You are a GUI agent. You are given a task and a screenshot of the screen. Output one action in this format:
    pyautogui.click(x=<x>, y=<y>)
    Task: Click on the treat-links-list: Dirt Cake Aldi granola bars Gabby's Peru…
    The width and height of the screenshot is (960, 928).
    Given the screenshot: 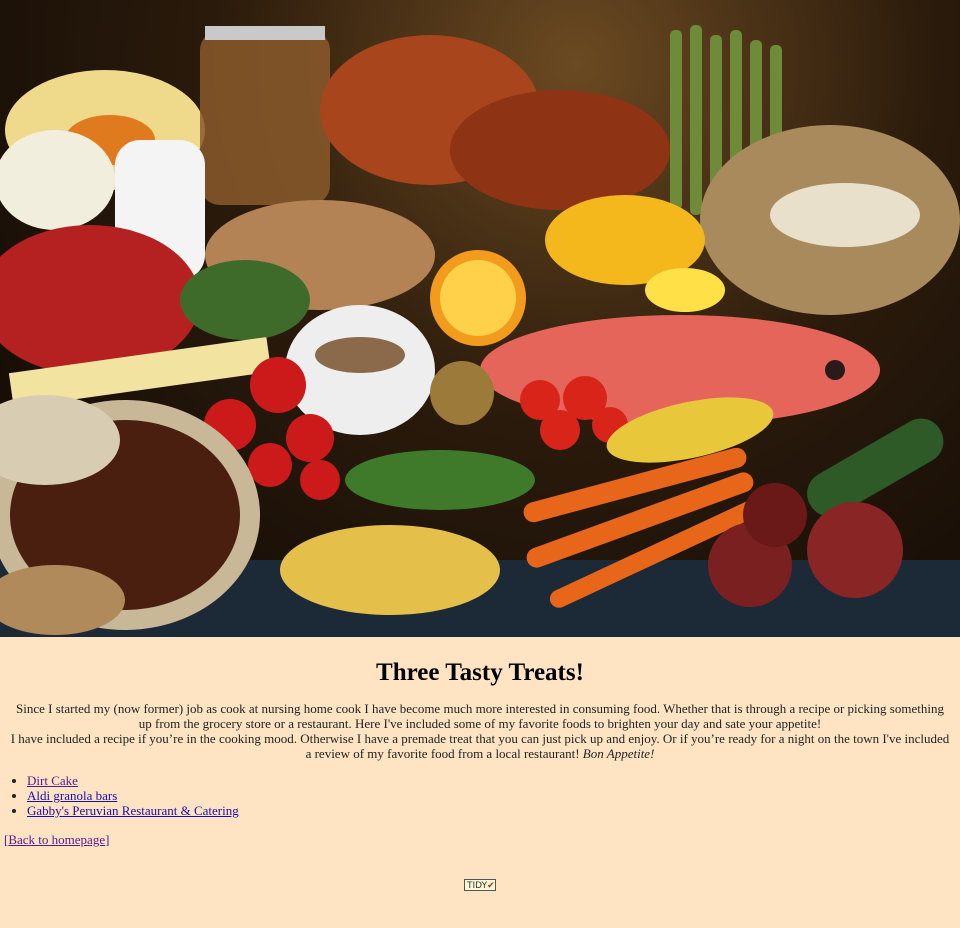 What is the action you would take?
    pyautogui.click(x=480, y=795)
    